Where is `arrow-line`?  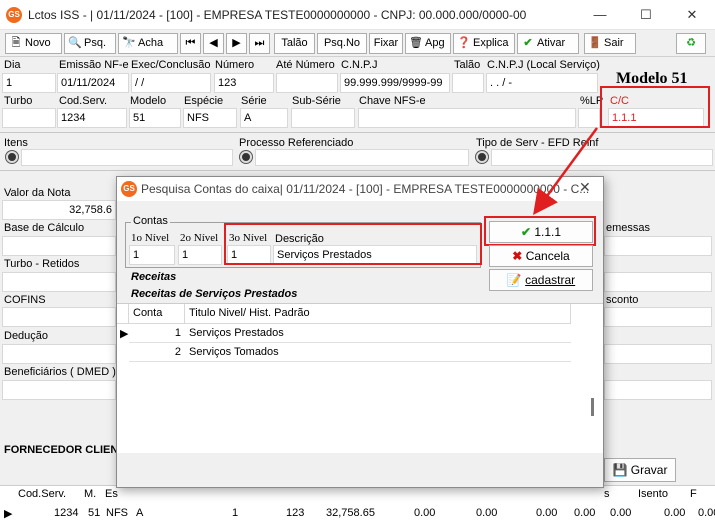
arrow-line is located at coordinates (566, 171).